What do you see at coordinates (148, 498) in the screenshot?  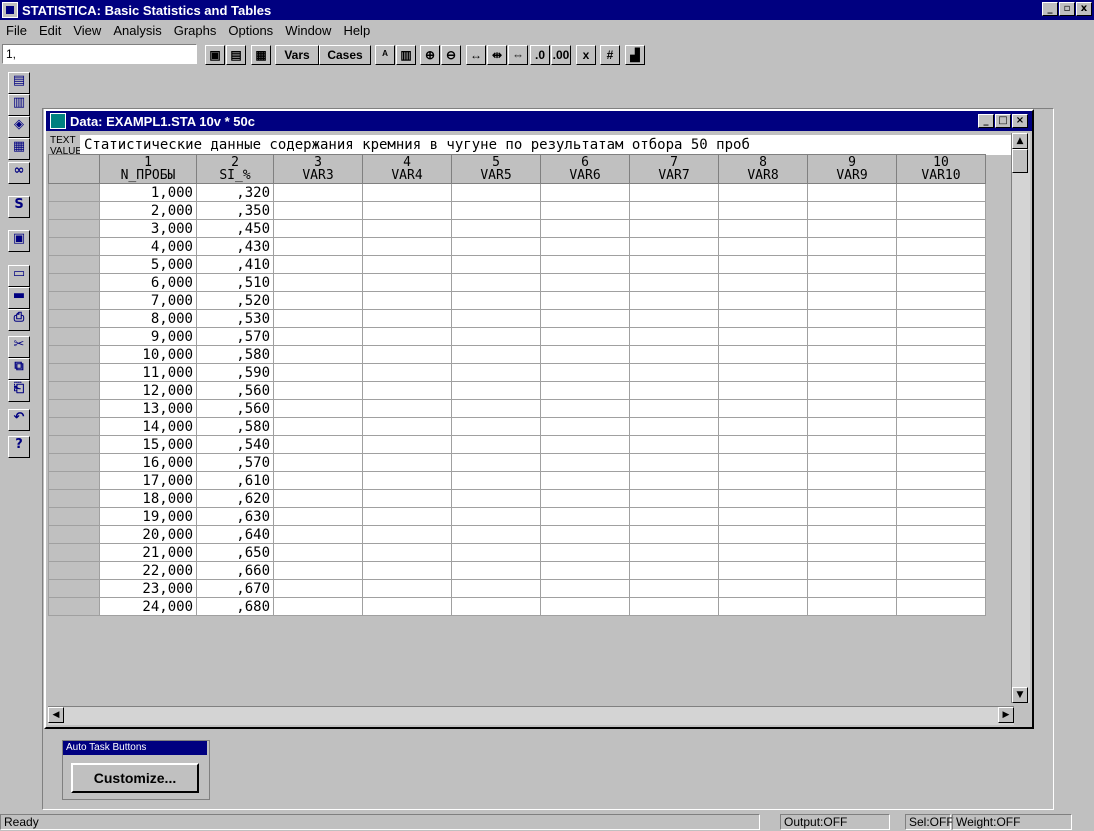 I see `table-cell: 18,000` at bounding box center [148, 498].